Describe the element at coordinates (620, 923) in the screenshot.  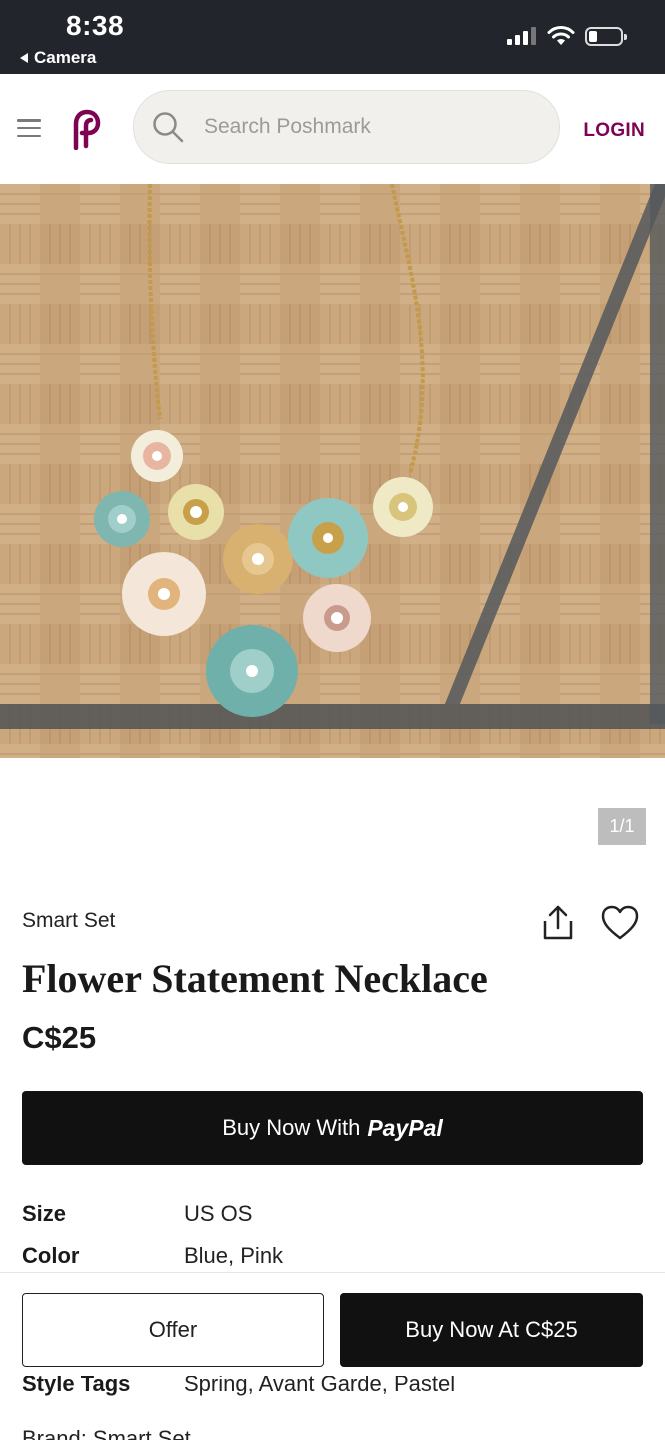
I see `heart-icon` at that location.